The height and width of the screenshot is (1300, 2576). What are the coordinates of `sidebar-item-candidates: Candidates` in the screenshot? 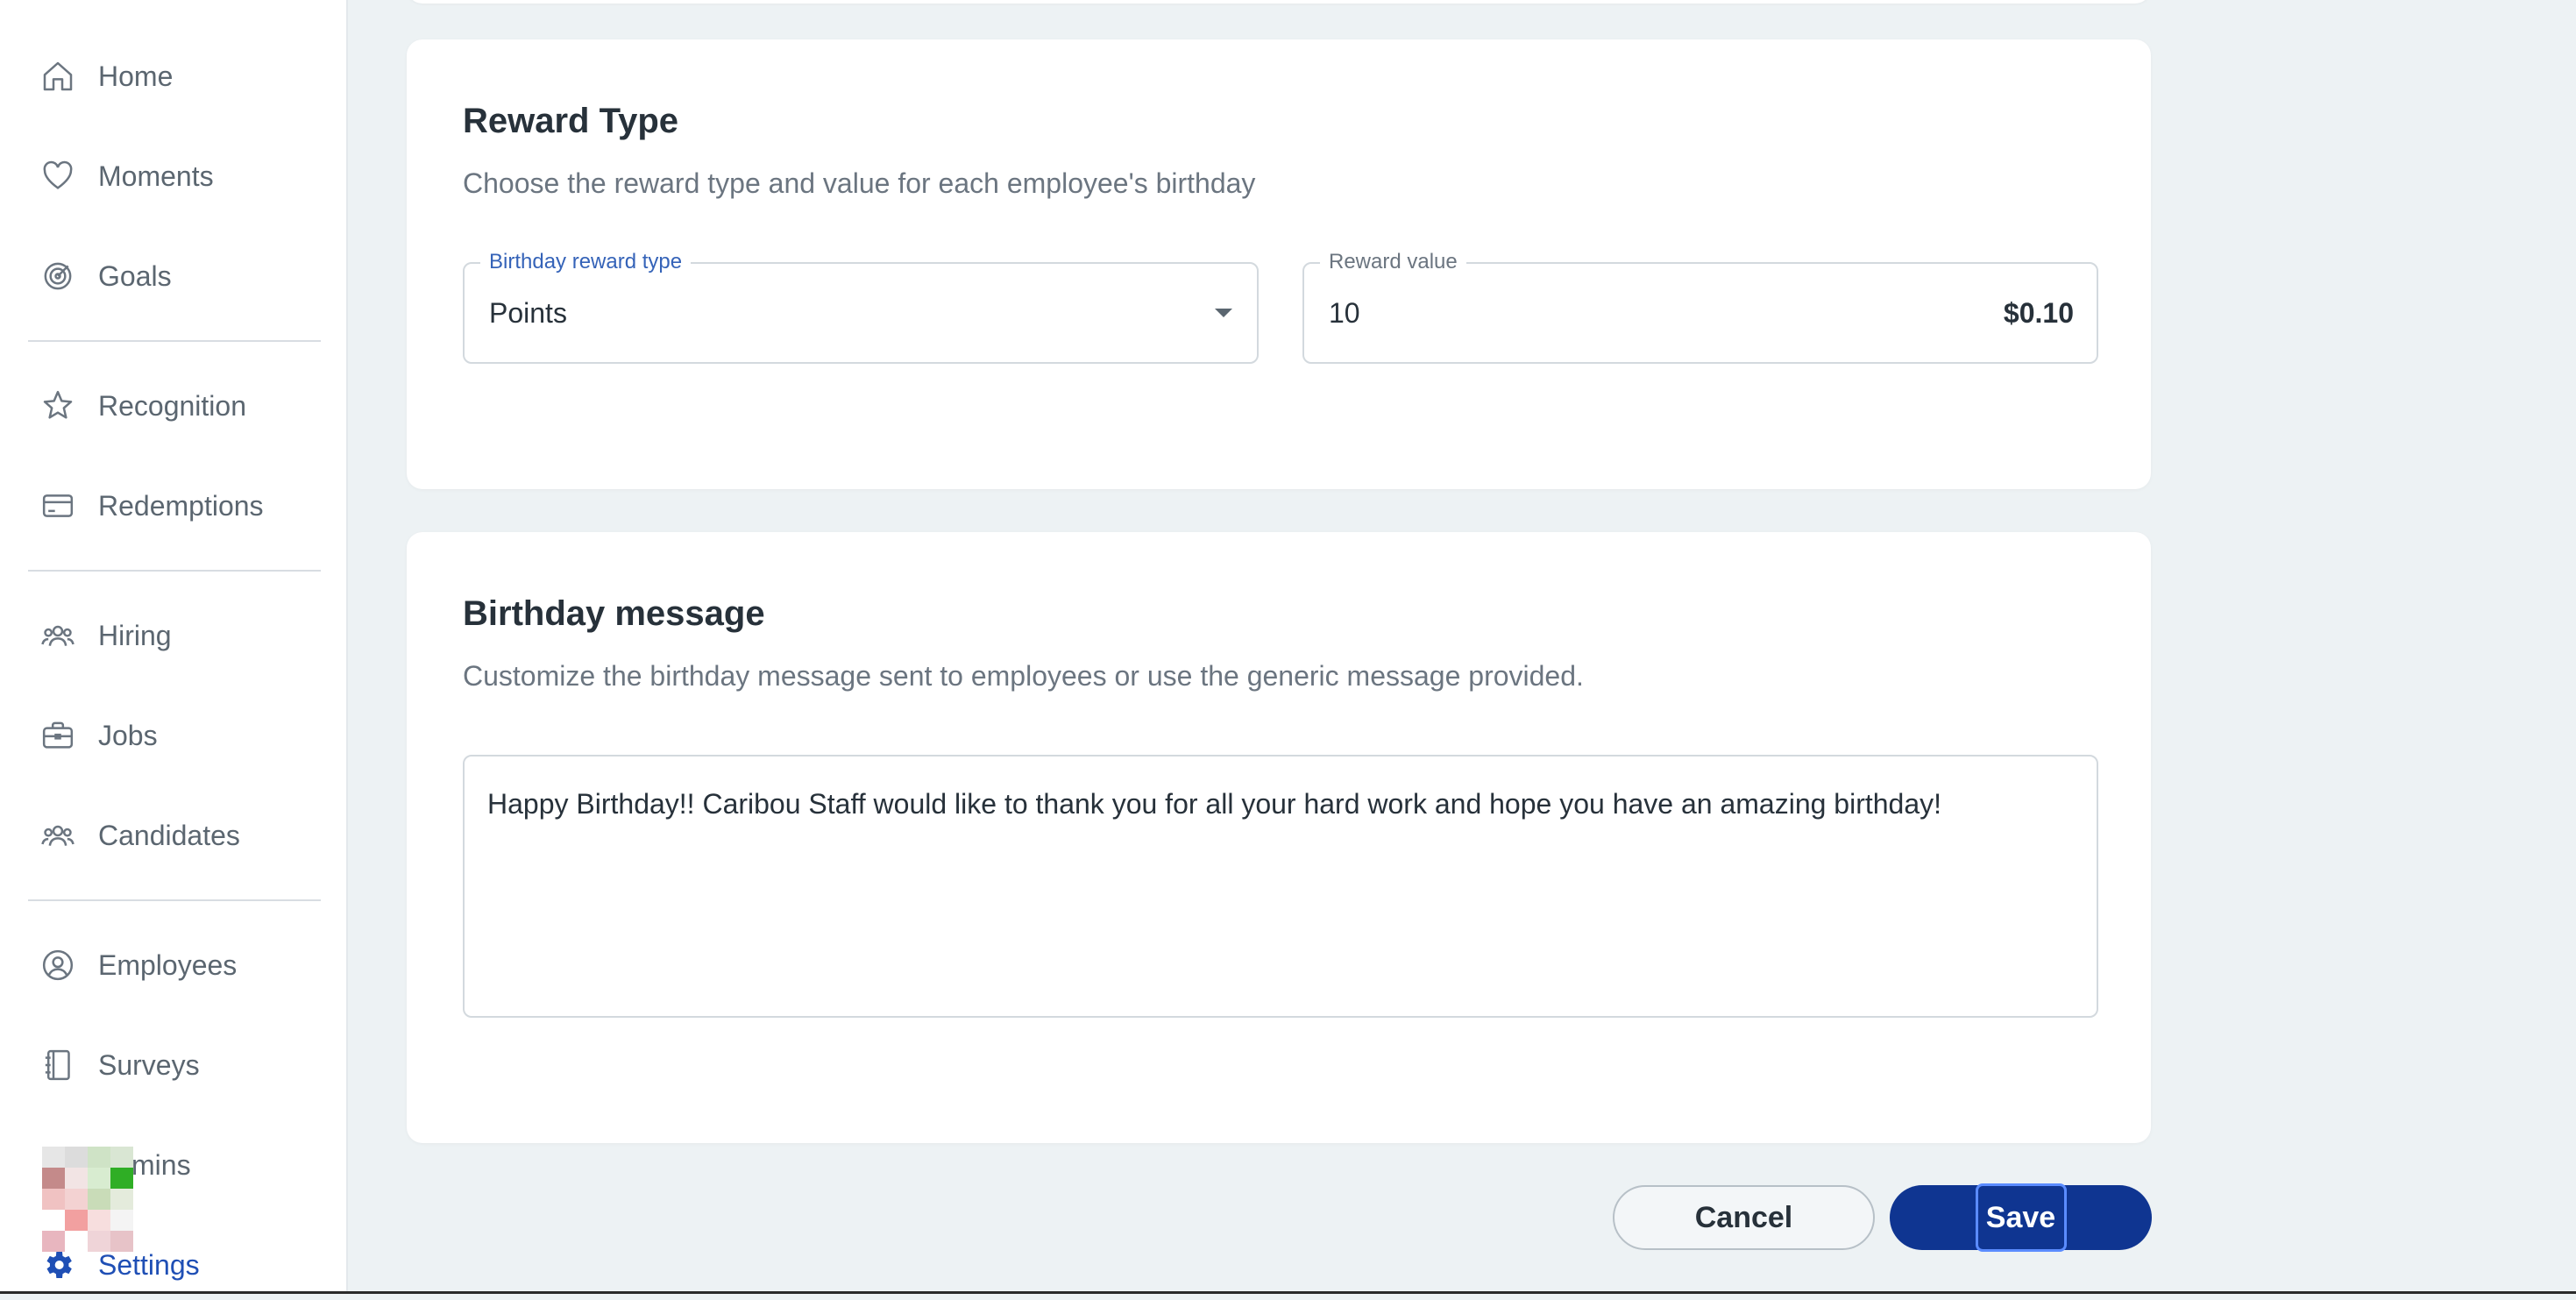 It's located at (174, 835).